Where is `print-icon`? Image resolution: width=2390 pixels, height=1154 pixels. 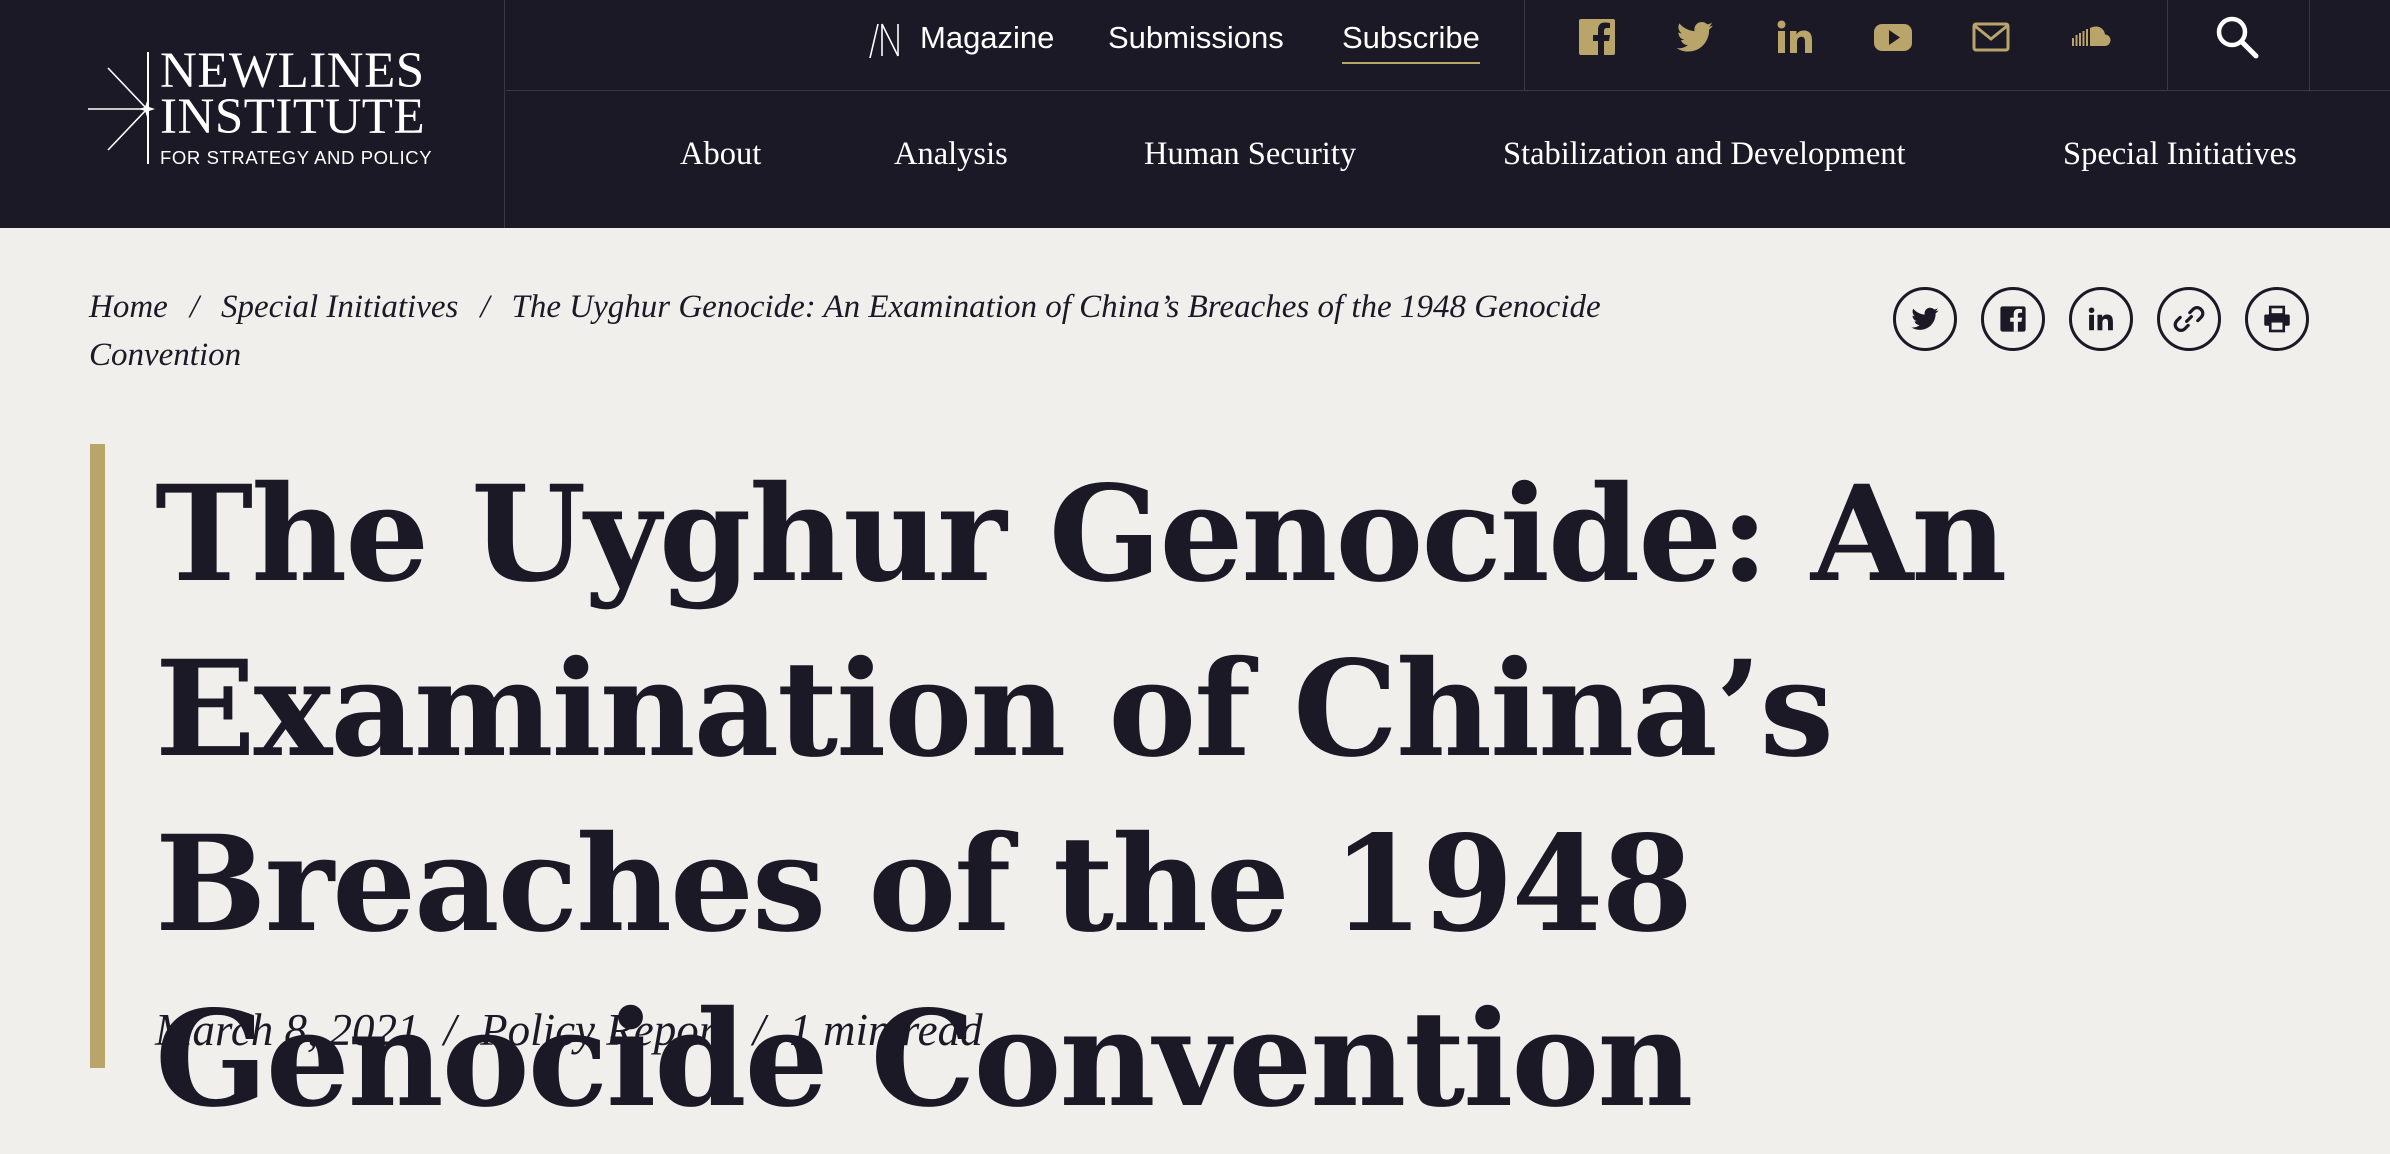 print-icon is located at coordinates (2277, 319).